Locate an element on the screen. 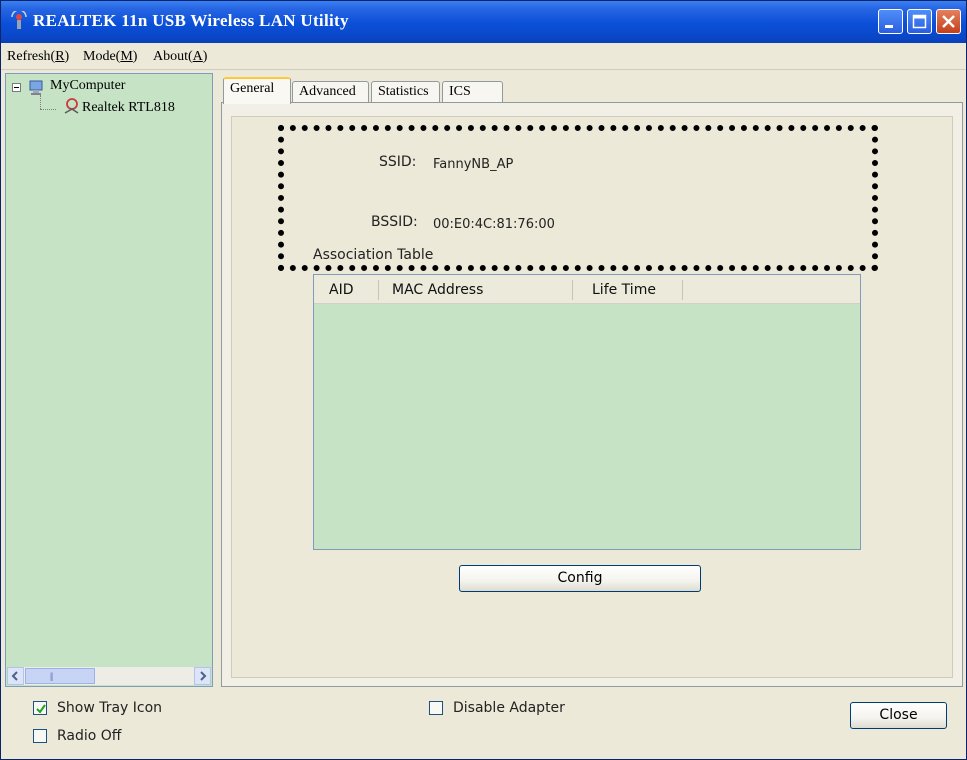  menu-refresh: Refresh(R) is located at coordinates (38, 57).